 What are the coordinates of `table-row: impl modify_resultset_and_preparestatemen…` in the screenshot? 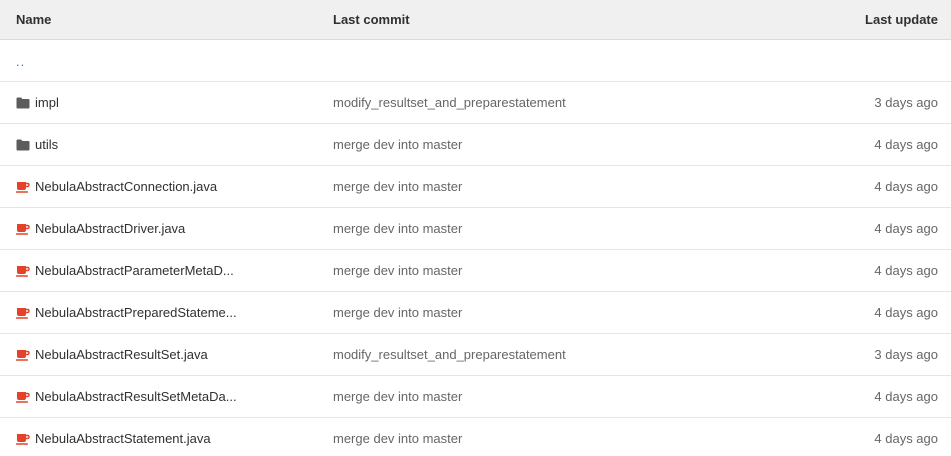 It's located at (475, 103).